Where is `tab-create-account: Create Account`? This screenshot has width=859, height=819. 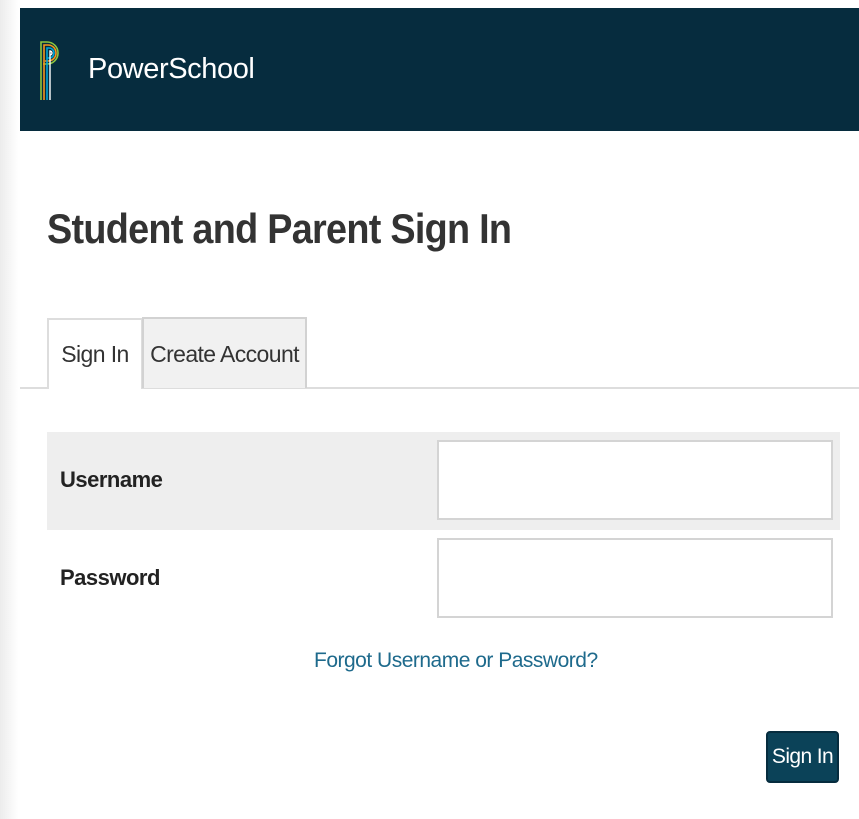
tab-create-account: Create Account is located at coordinates (224, 352).